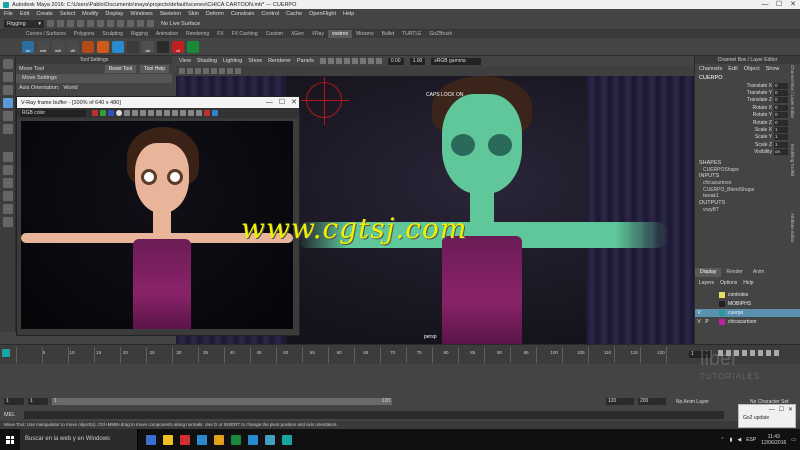 Image resolution: width=800 pixels, height=450 pixels. What do you see at coordinates (7, 77) in the screenshot?
I see `lasso-tool-icon` at bounding box center [7, 77].